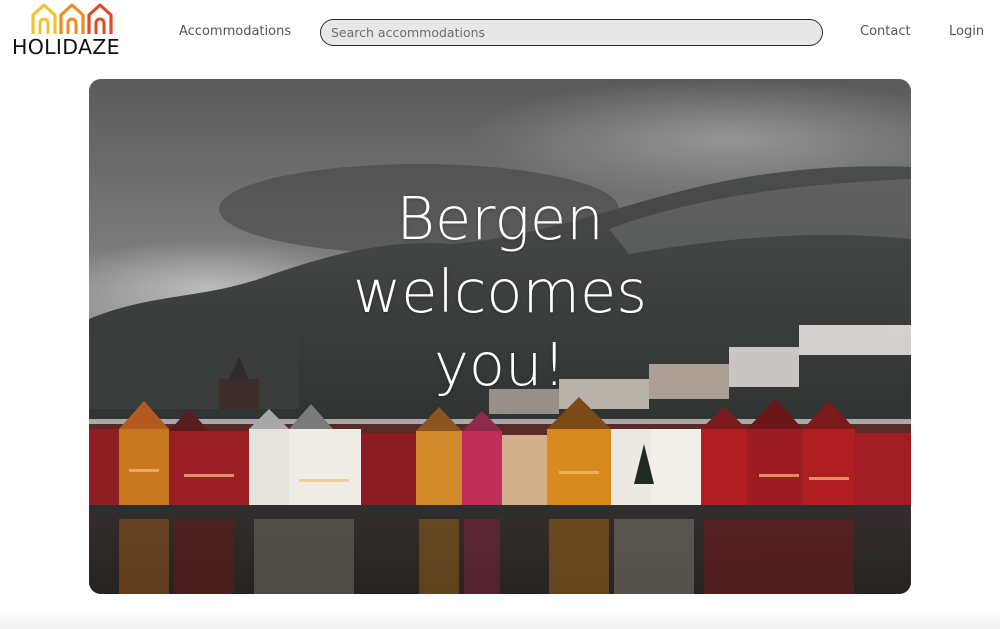  Describe the element at coordinates (966, 31) in the screenshot. I see `nav-login-link: Login` at that location.